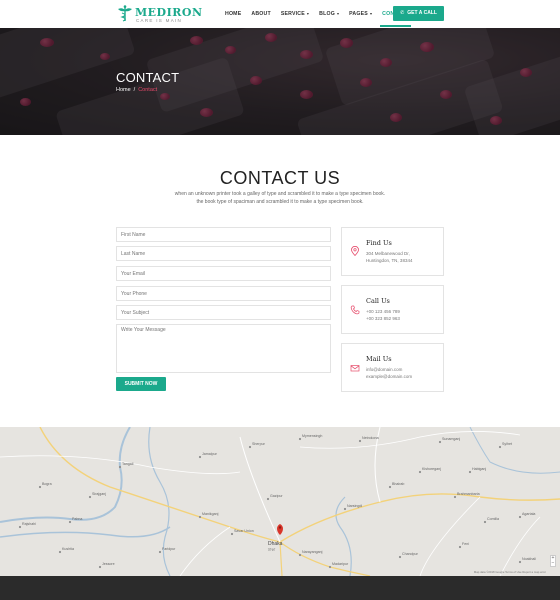 This screenshot has height=600, width=560. What do you see at coordinates (223, 348) in the screenshot?
I see `message-field` at bounding box center [223, 348].